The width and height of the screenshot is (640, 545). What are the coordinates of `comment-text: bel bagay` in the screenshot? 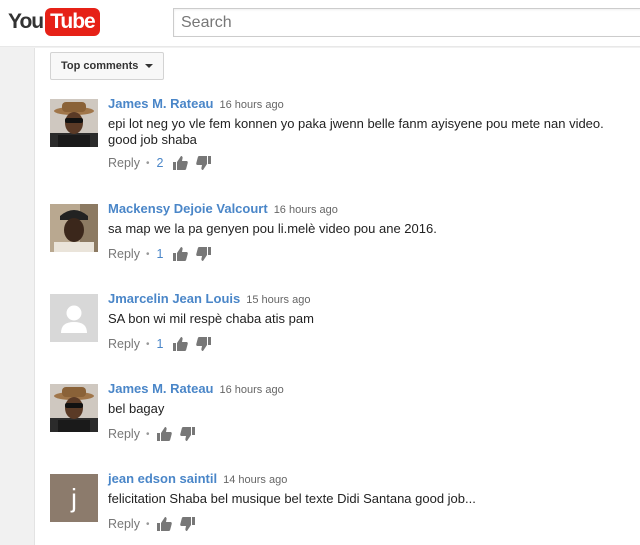 It's located at (136, 408).